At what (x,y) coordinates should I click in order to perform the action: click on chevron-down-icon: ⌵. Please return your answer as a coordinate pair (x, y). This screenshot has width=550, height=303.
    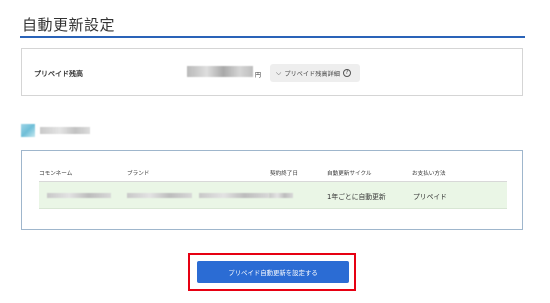
    Looking at the image, I should click on (279, 72).